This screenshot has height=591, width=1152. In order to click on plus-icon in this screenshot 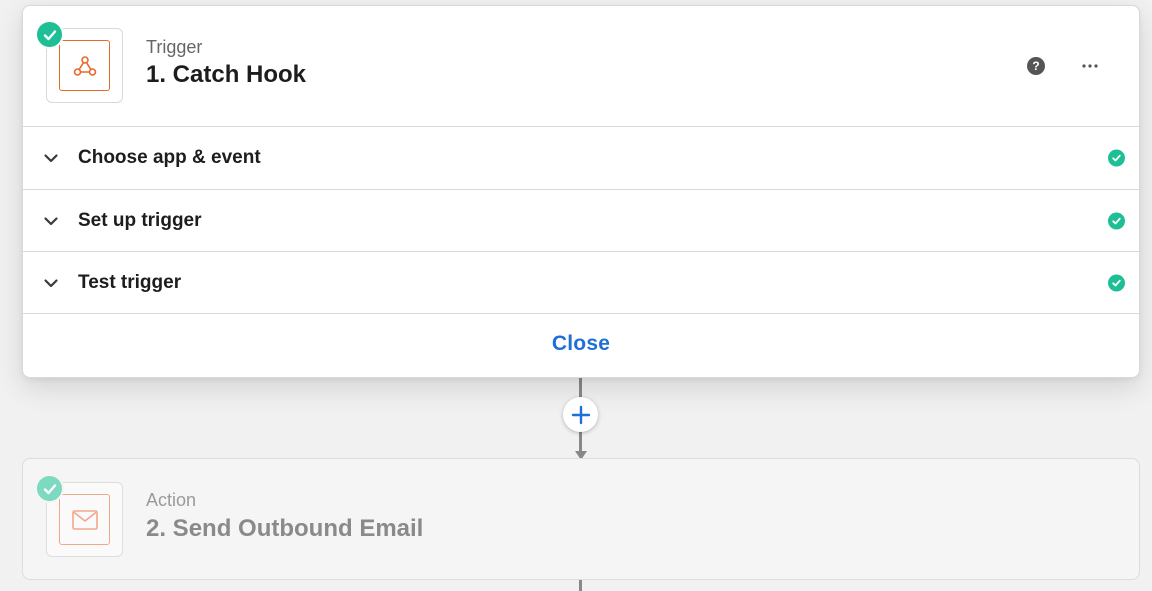, I will do `click(580, 414)`.